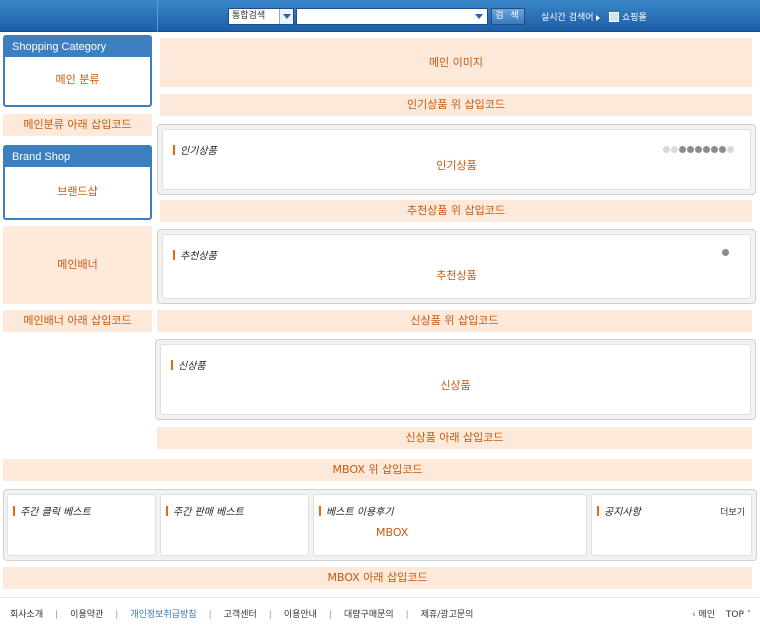 The image size is (760, 630). I want to click on mall-link: 쇼핑몰, so click(628, 16).